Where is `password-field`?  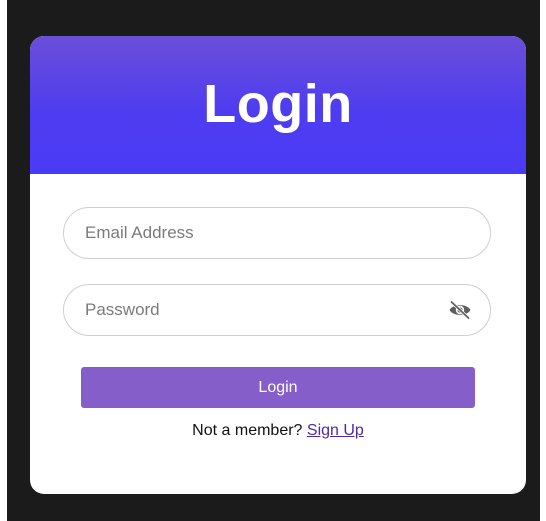
password-field is located at coordinates (277, 310).